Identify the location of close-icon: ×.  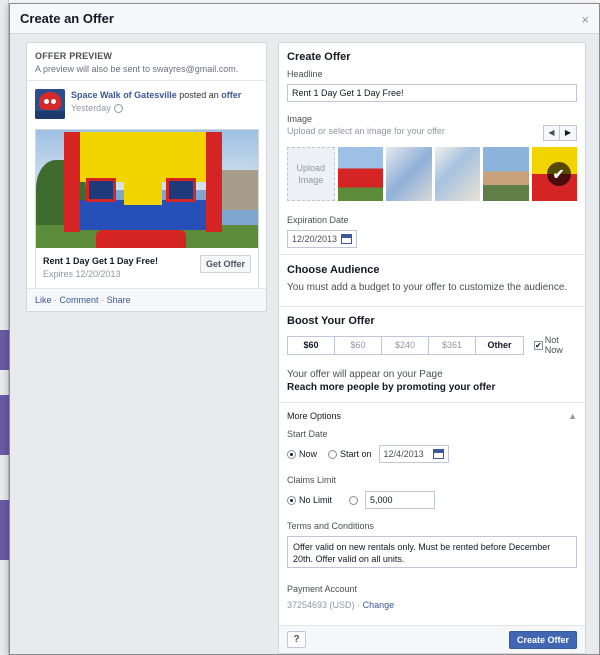
(585, 19).